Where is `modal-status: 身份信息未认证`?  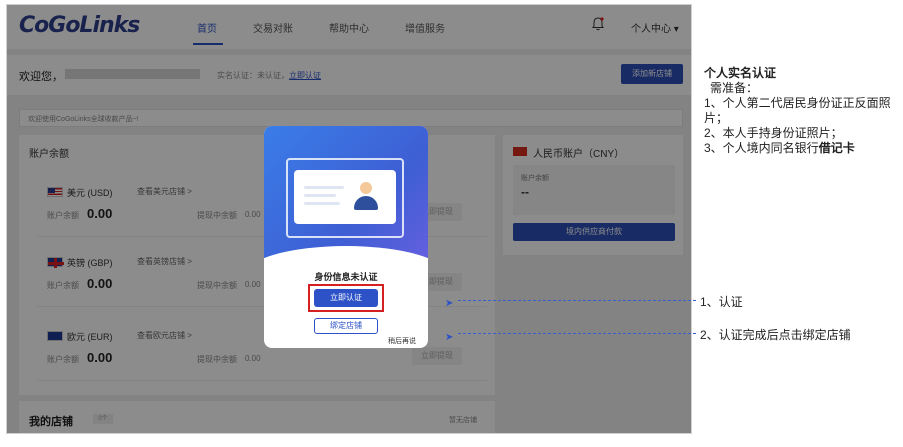
modal-status: 身份信息未认证 is located at coordinates (346, 277).